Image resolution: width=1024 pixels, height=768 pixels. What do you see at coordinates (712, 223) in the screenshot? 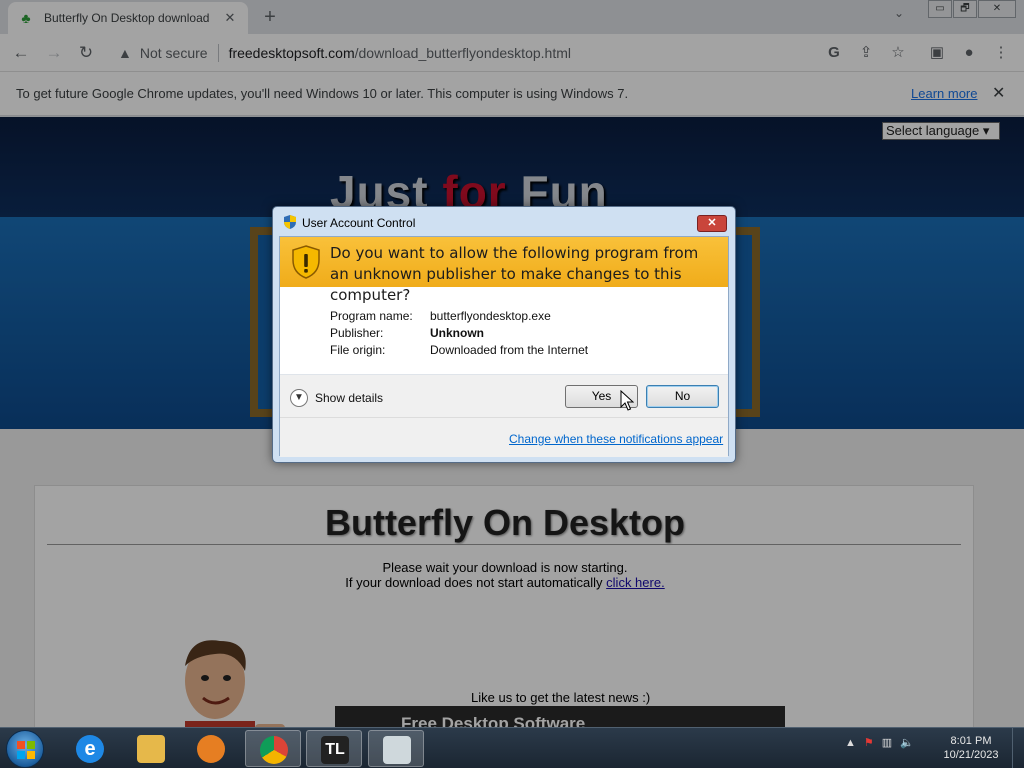
I see `uac-close-button: ✕` at bounding box center [712, 223].